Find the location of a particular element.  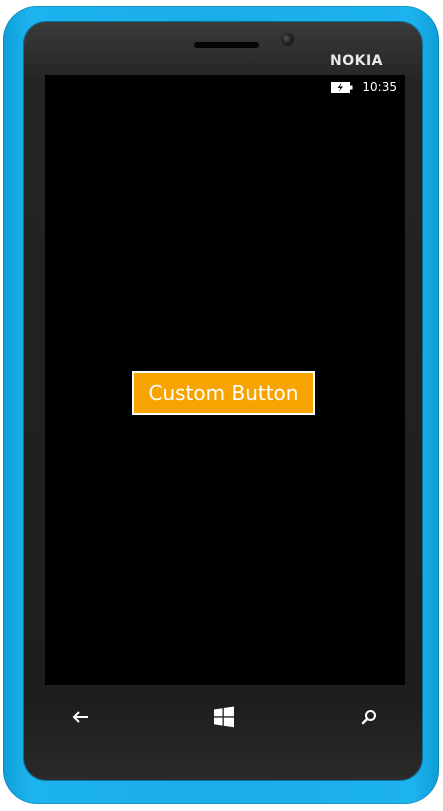

hardware-nav-bar is located at coordinates (223, 716).